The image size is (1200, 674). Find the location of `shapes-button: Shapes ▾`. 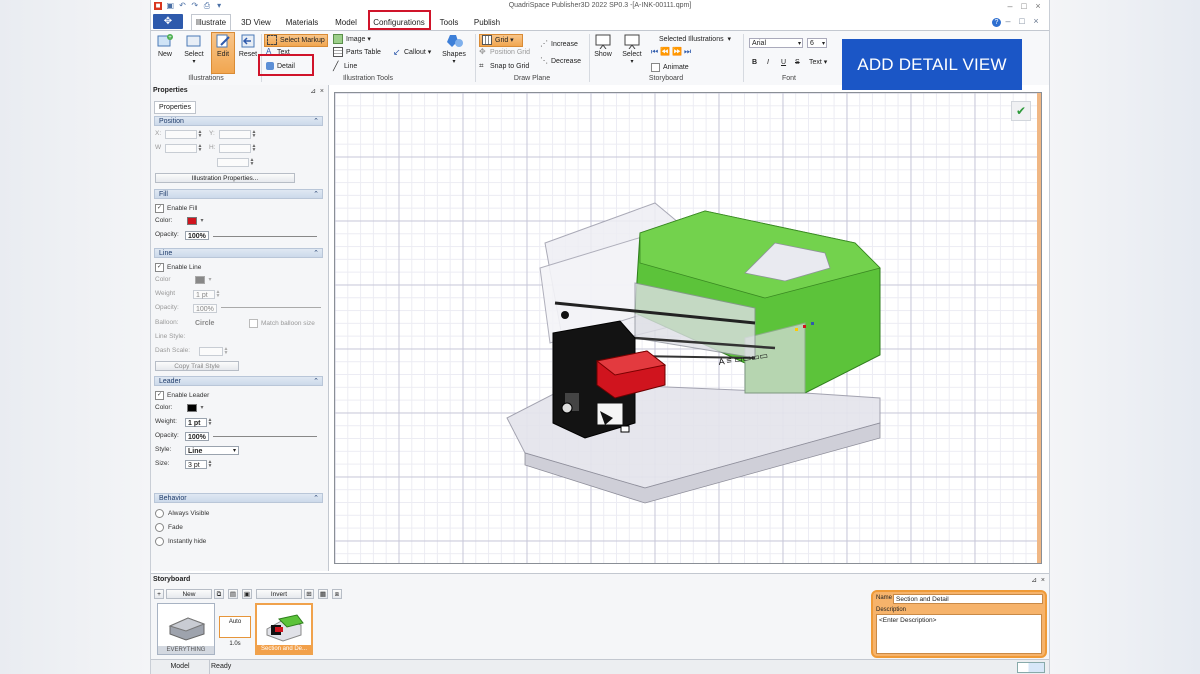

shapes-button: Shapes ▾ is located at coordinates (454, 49).